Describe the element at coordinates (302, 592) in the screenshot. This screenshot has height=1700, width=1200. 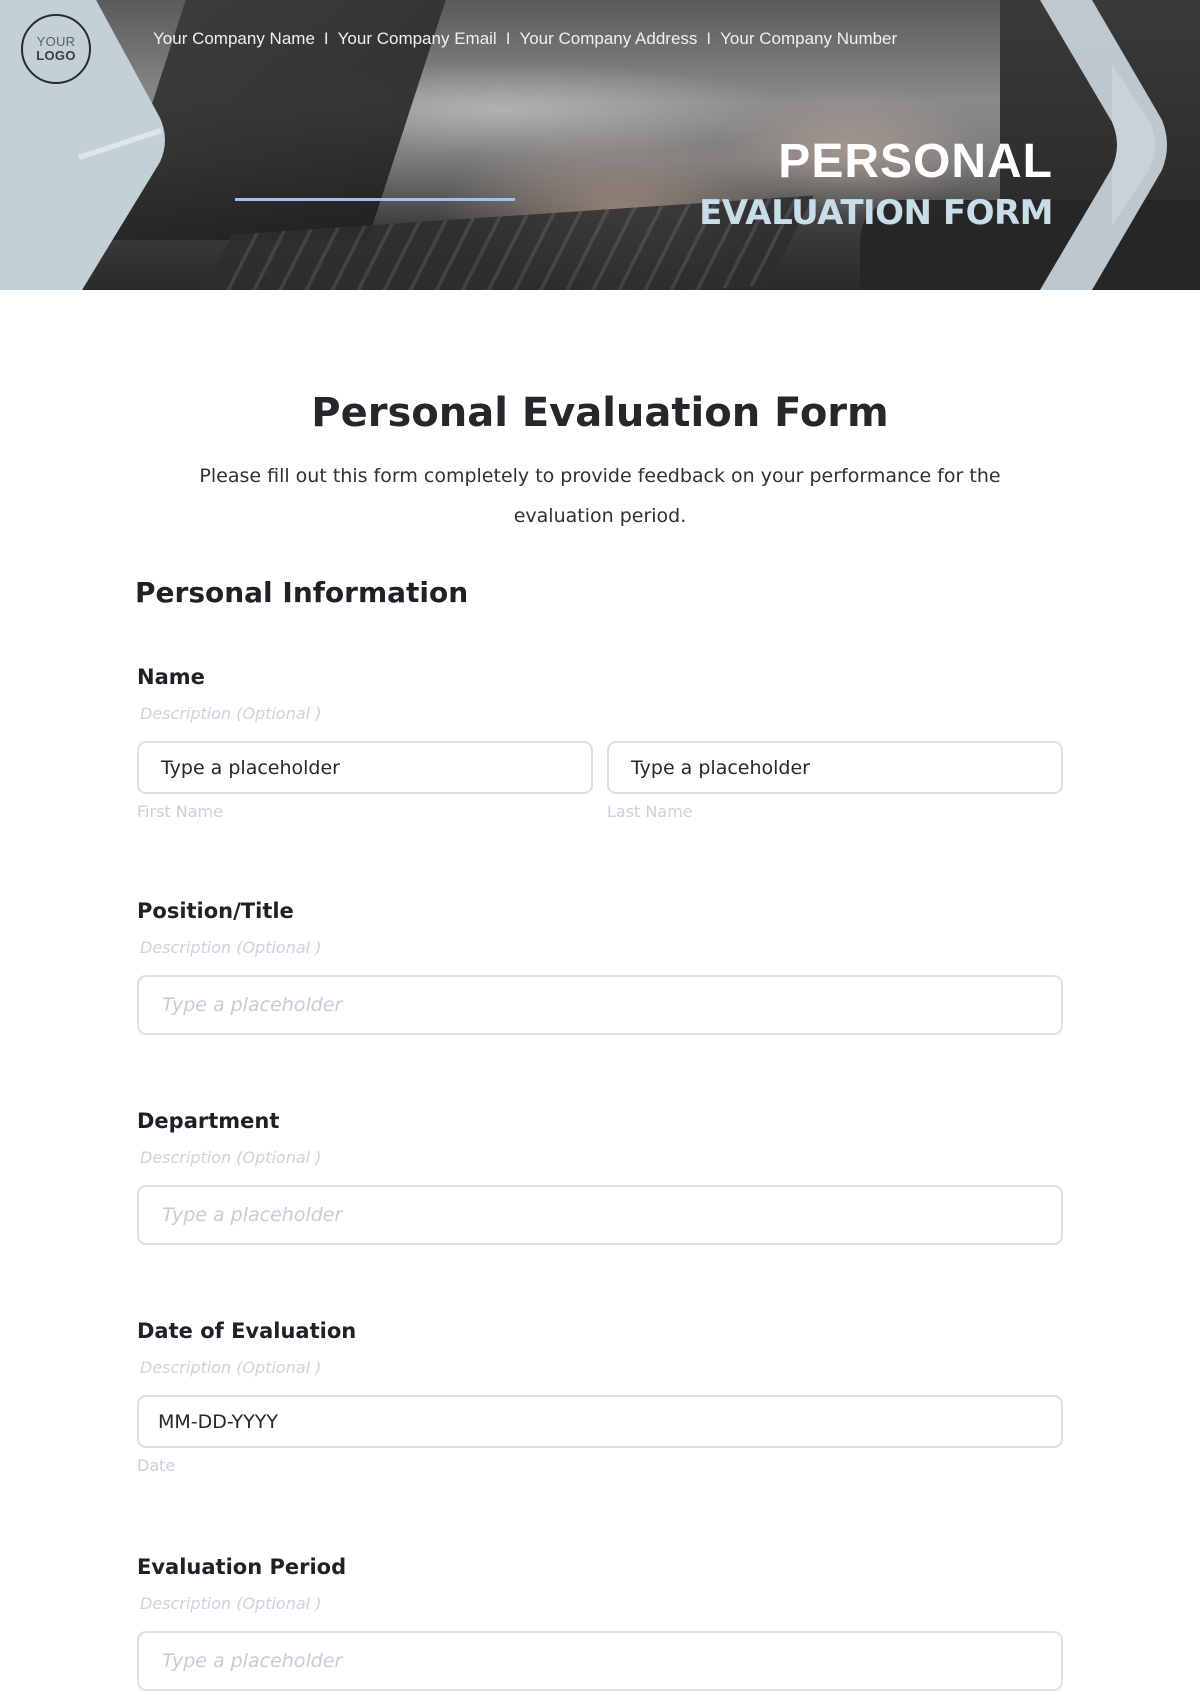
I see `section-heading-personal-information: Personal Information` at that location.